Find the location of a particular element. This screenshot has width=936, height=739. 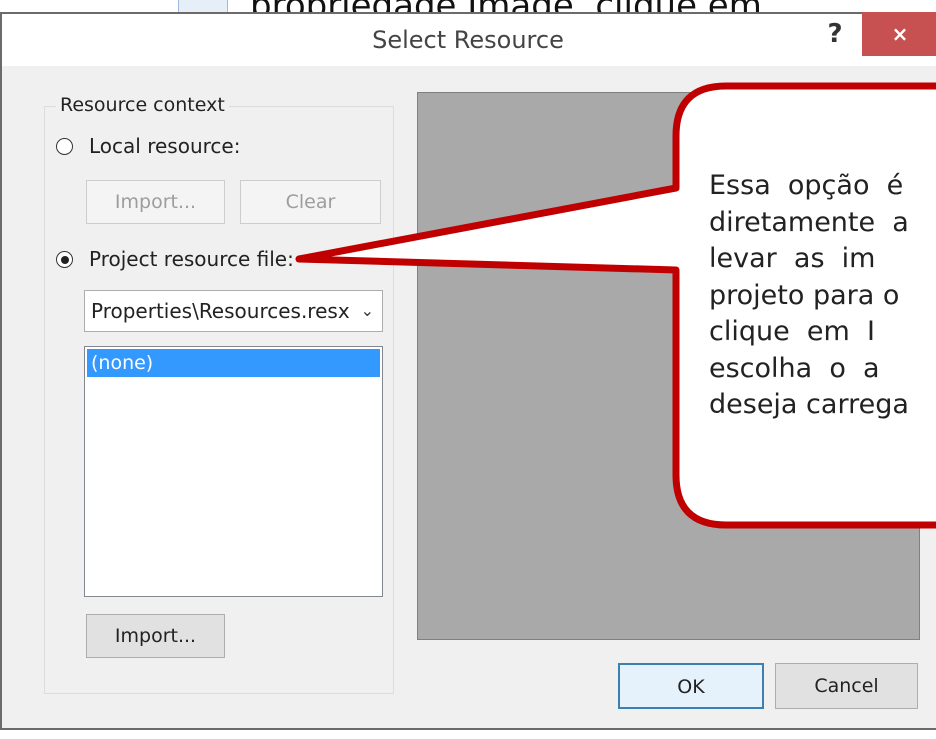

callout-line: escolha o a is located at coordinates (794, 368).